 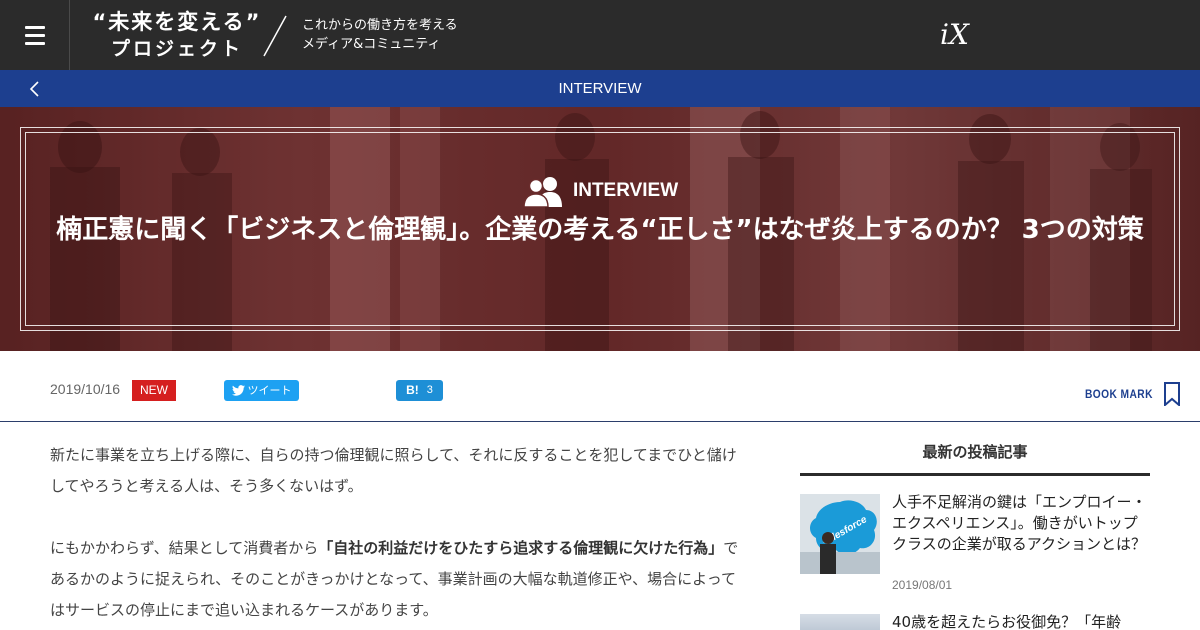 I want to click on hatena-bookmark-button: B! 3, so click(x=419, y=390).